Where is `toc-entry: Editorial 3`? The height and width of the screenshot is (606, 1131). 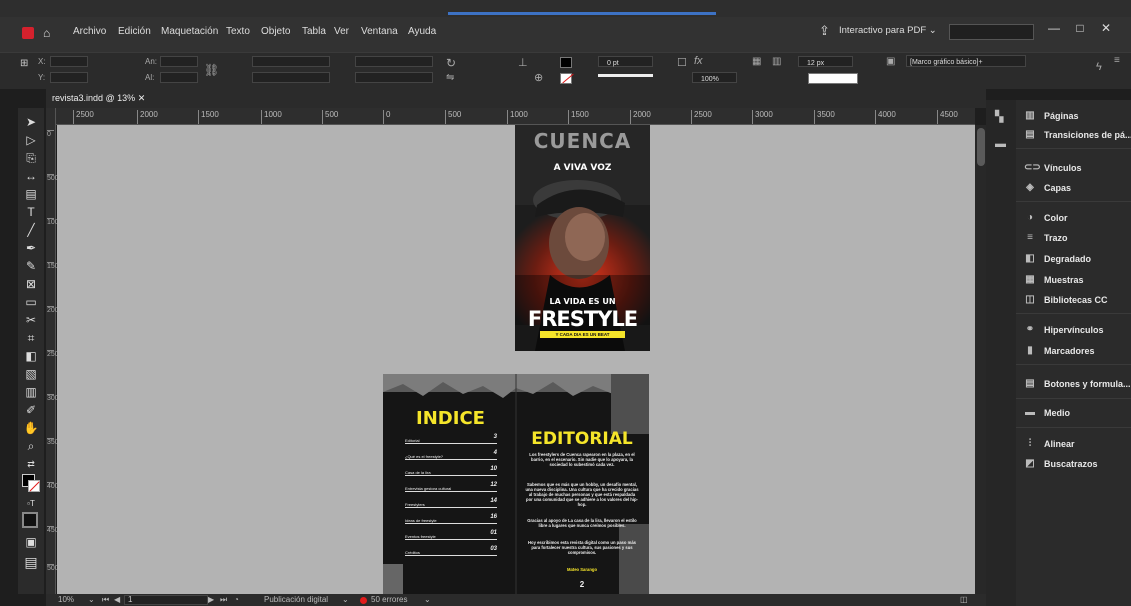 toc-entry: Editorial 3 is located at coordinates (451, 439).